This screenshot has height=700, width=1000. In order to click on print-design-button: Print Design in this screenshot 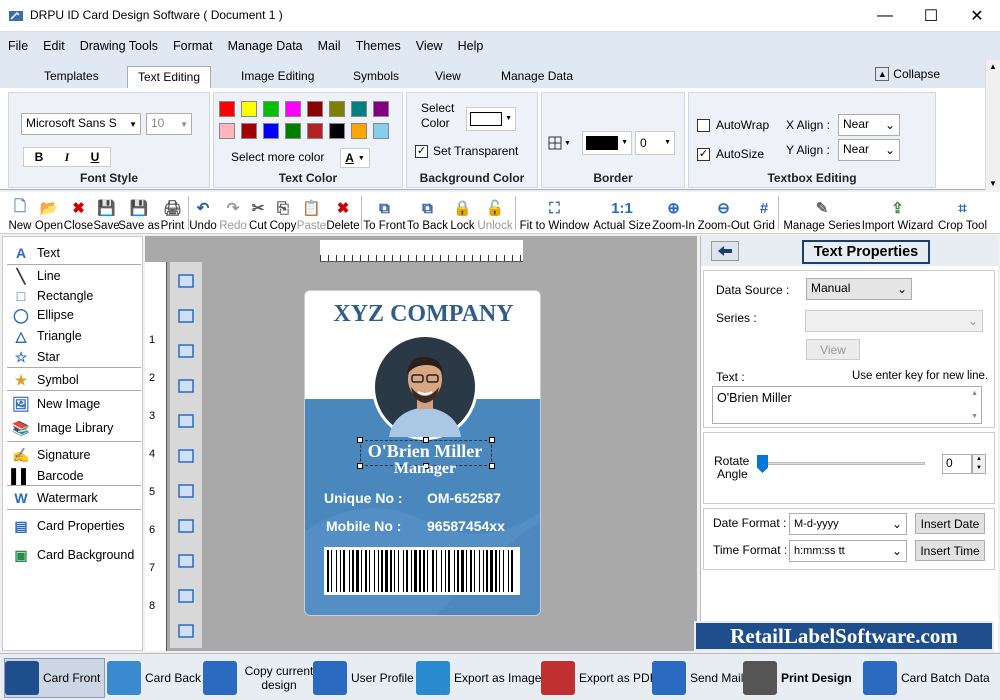, I will do `click(797, 678)`.